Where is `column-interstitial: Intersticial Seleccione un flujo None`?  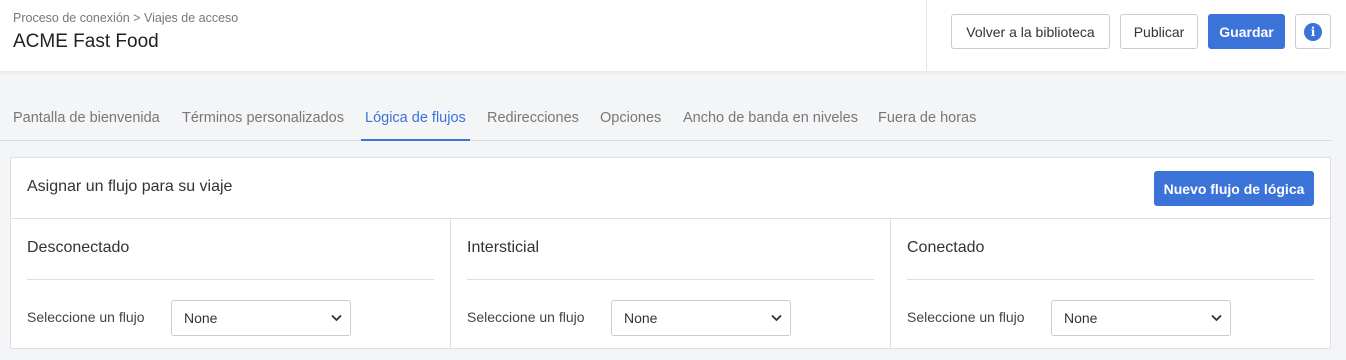
column-interstitial: Intersticial Seleccione un flujo None is located at coordinates (670, 284).